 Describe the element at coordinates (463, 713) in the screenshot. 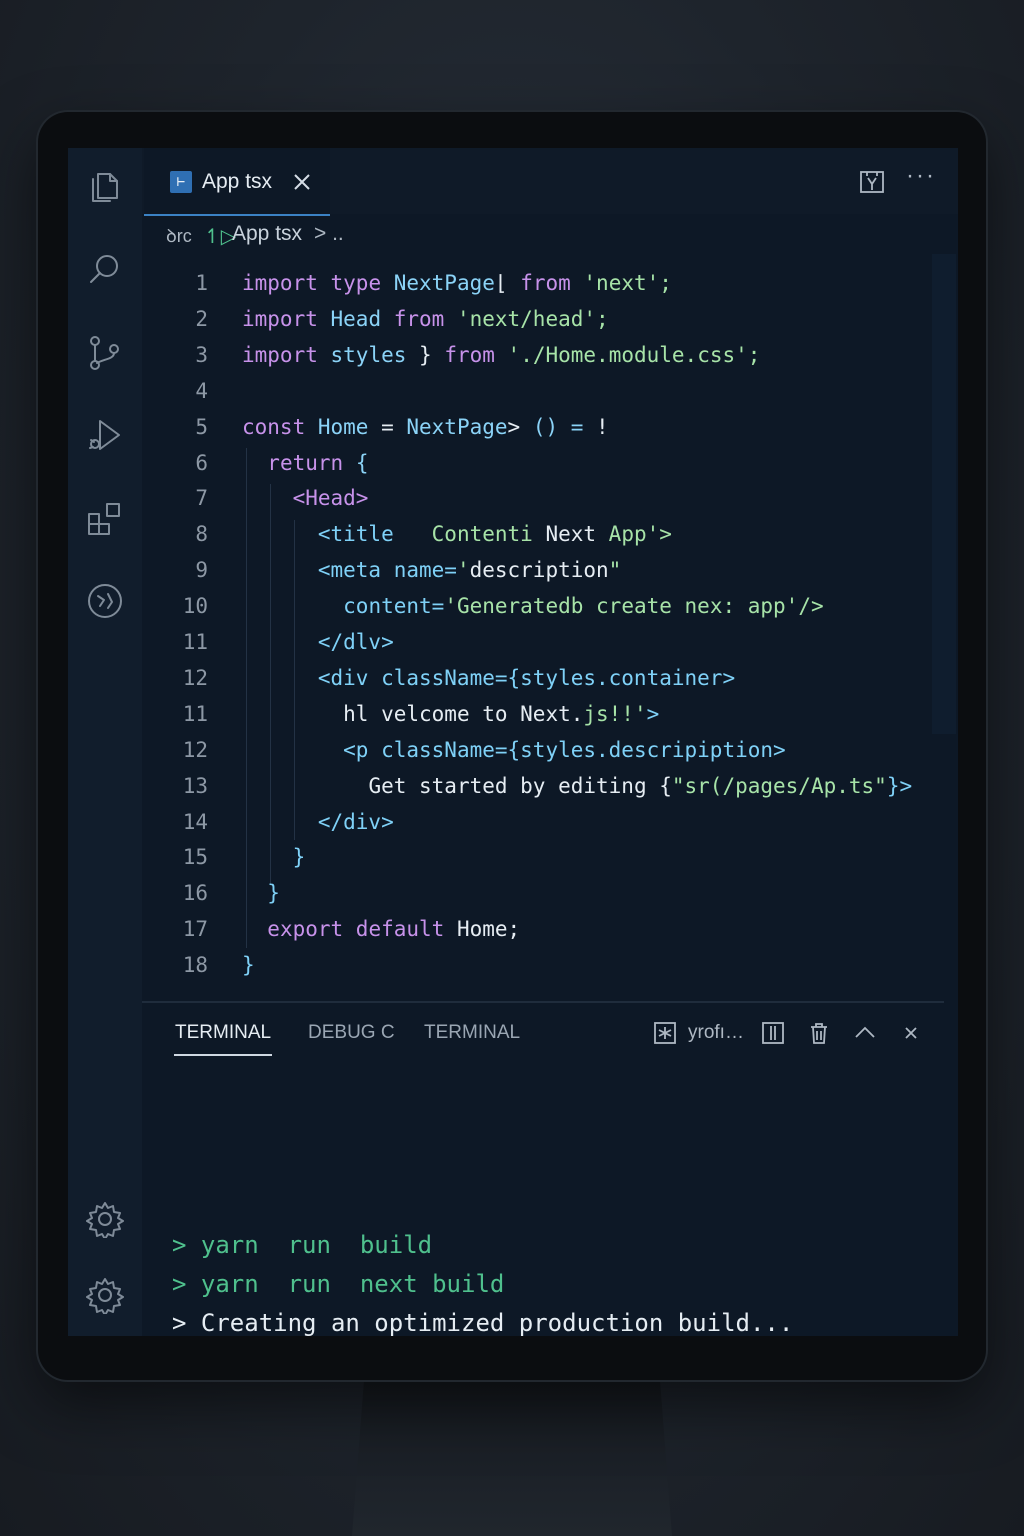

I see `code-token: hl velcome to Next.` at that location.